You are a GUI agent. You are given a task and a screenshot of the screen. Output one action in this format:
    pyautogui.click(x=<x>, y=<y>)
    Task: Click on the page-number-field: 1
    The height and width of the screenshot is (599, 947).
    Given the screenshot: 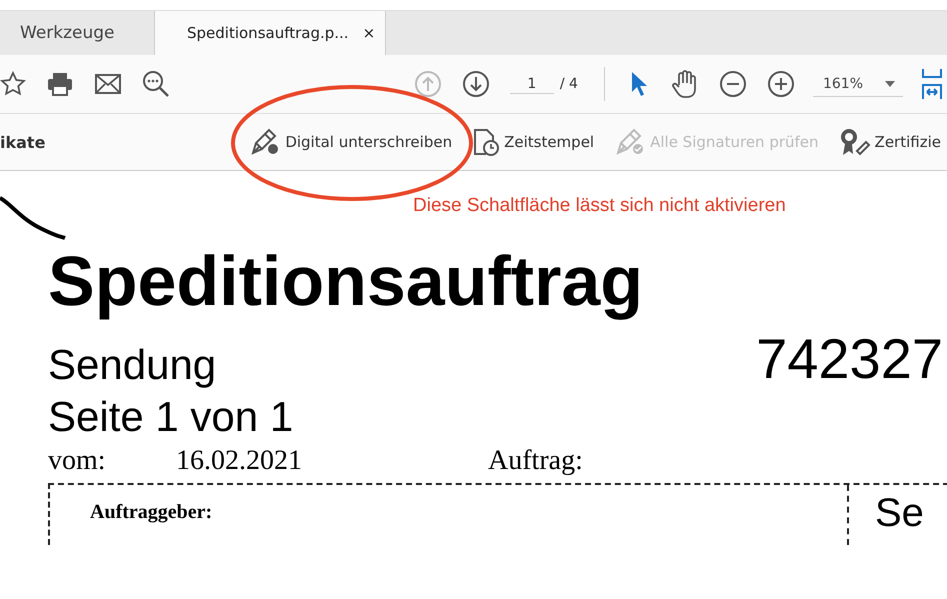 What is the action you would take?
    pyautogui.click(x=532, y=84)
    